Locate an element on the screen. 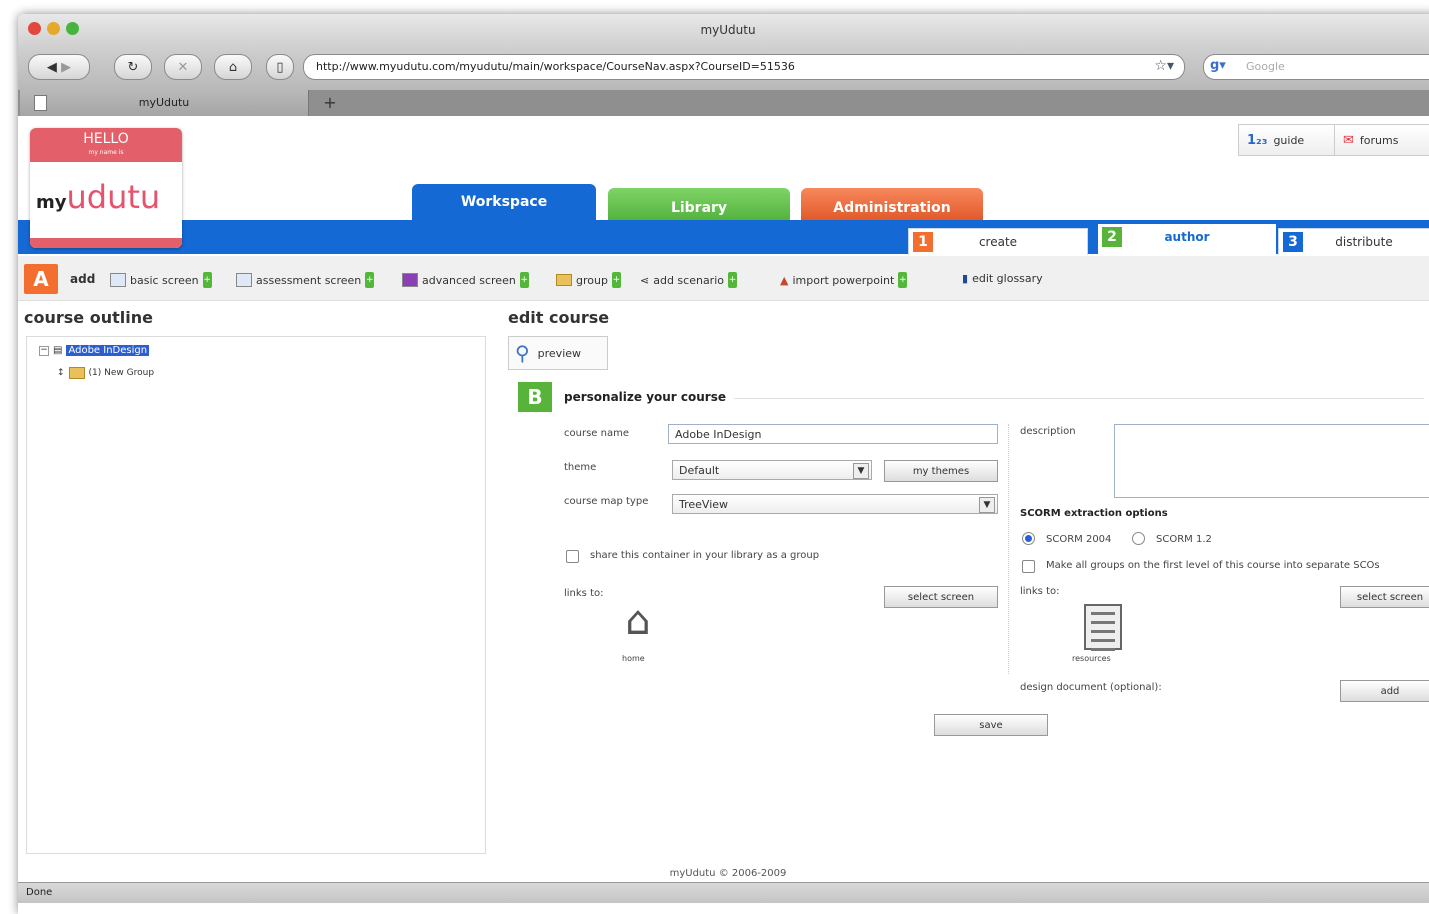 The height and width of the screenshot is (914, 1429). description-field is located at coordinates (1271, 461).